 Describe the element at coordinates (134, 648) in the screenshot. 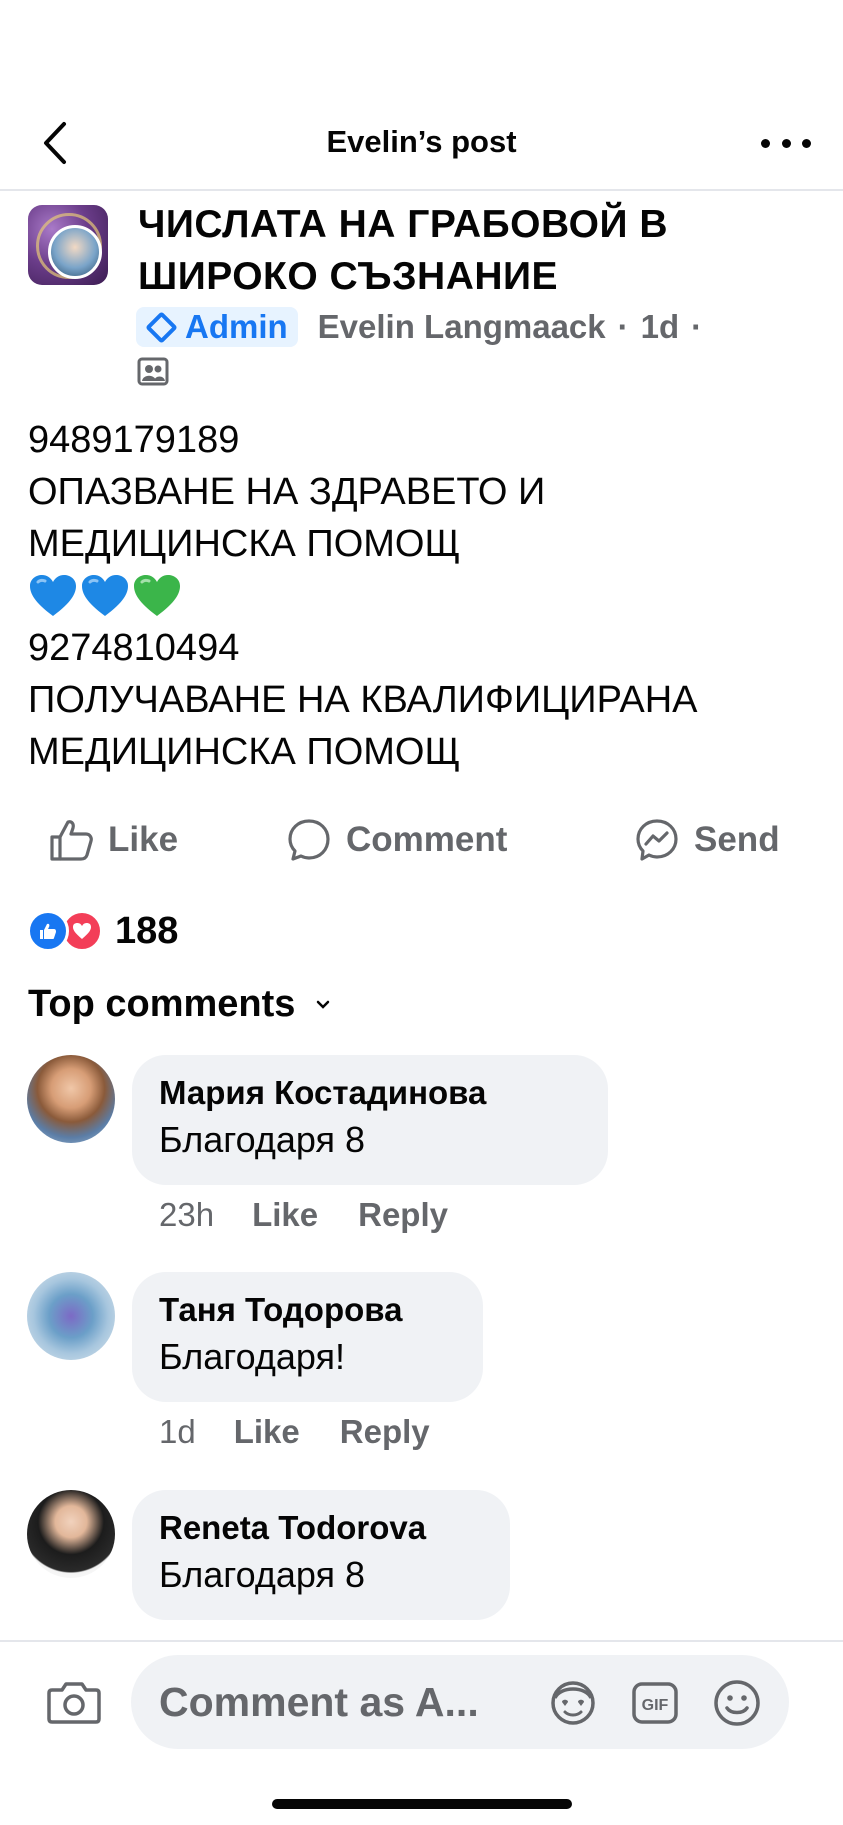

I see `post-line: 9274810494` at that location.